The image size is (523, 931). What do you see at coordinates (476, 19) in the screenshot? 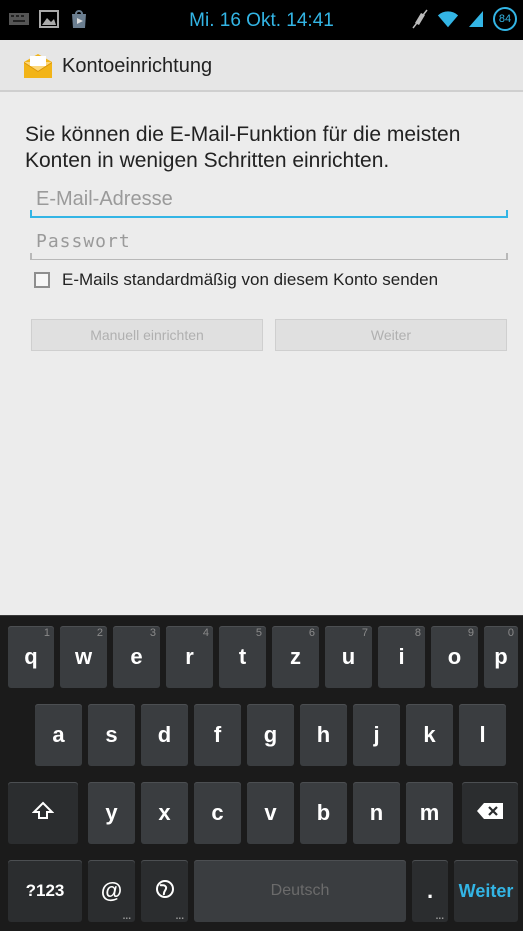
I see `signal-icon` at bounding box center [476, 19].